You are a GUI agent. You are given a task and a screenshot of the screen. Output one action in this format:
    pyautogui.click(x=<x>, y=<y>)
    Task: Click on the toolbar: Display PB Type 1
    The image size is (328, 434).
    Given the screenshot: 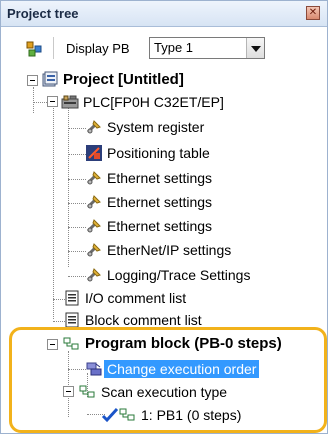 What is the action you would take?
    pyautogui.click(x=164, y=48)
    